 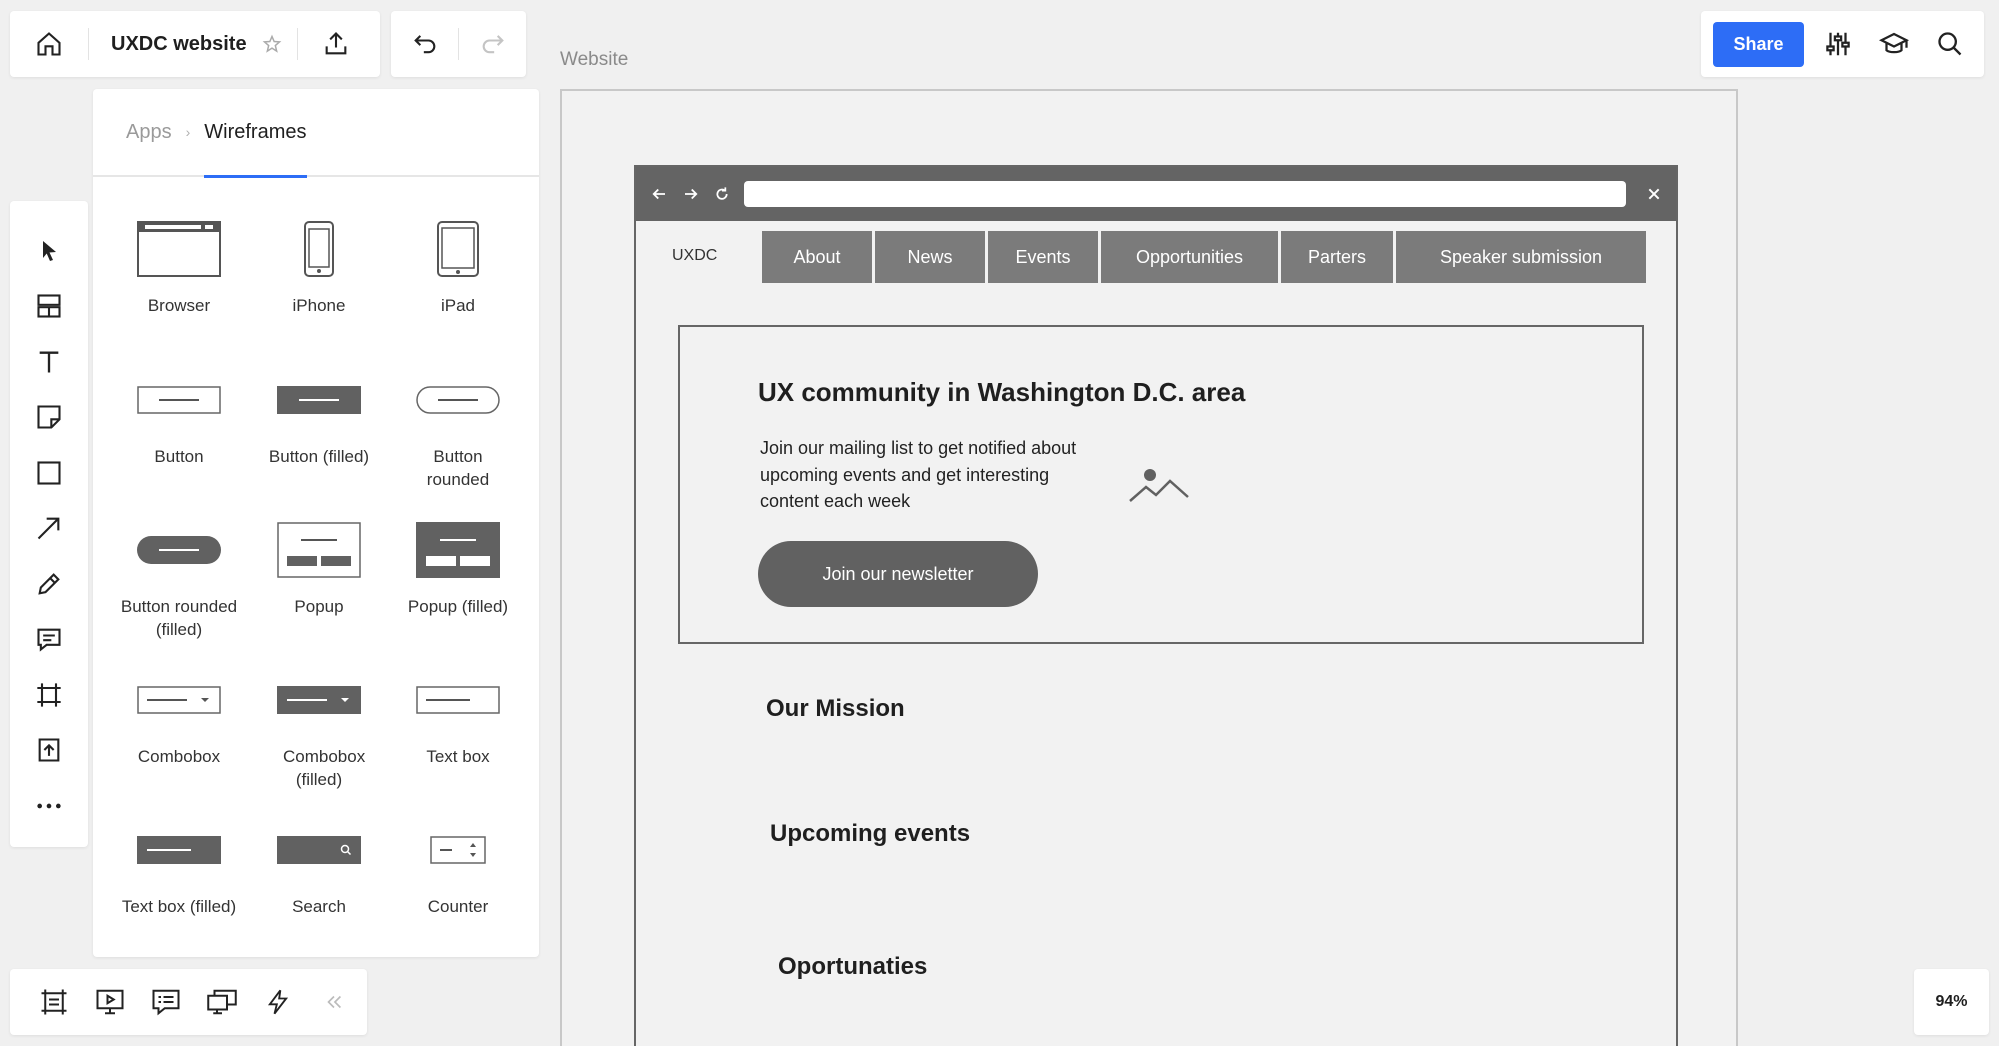 What do you see at coordinates (179, 906) in the screenshot?
I see `library-item-label: Text box (filled)` at bounding box center [179, 906].